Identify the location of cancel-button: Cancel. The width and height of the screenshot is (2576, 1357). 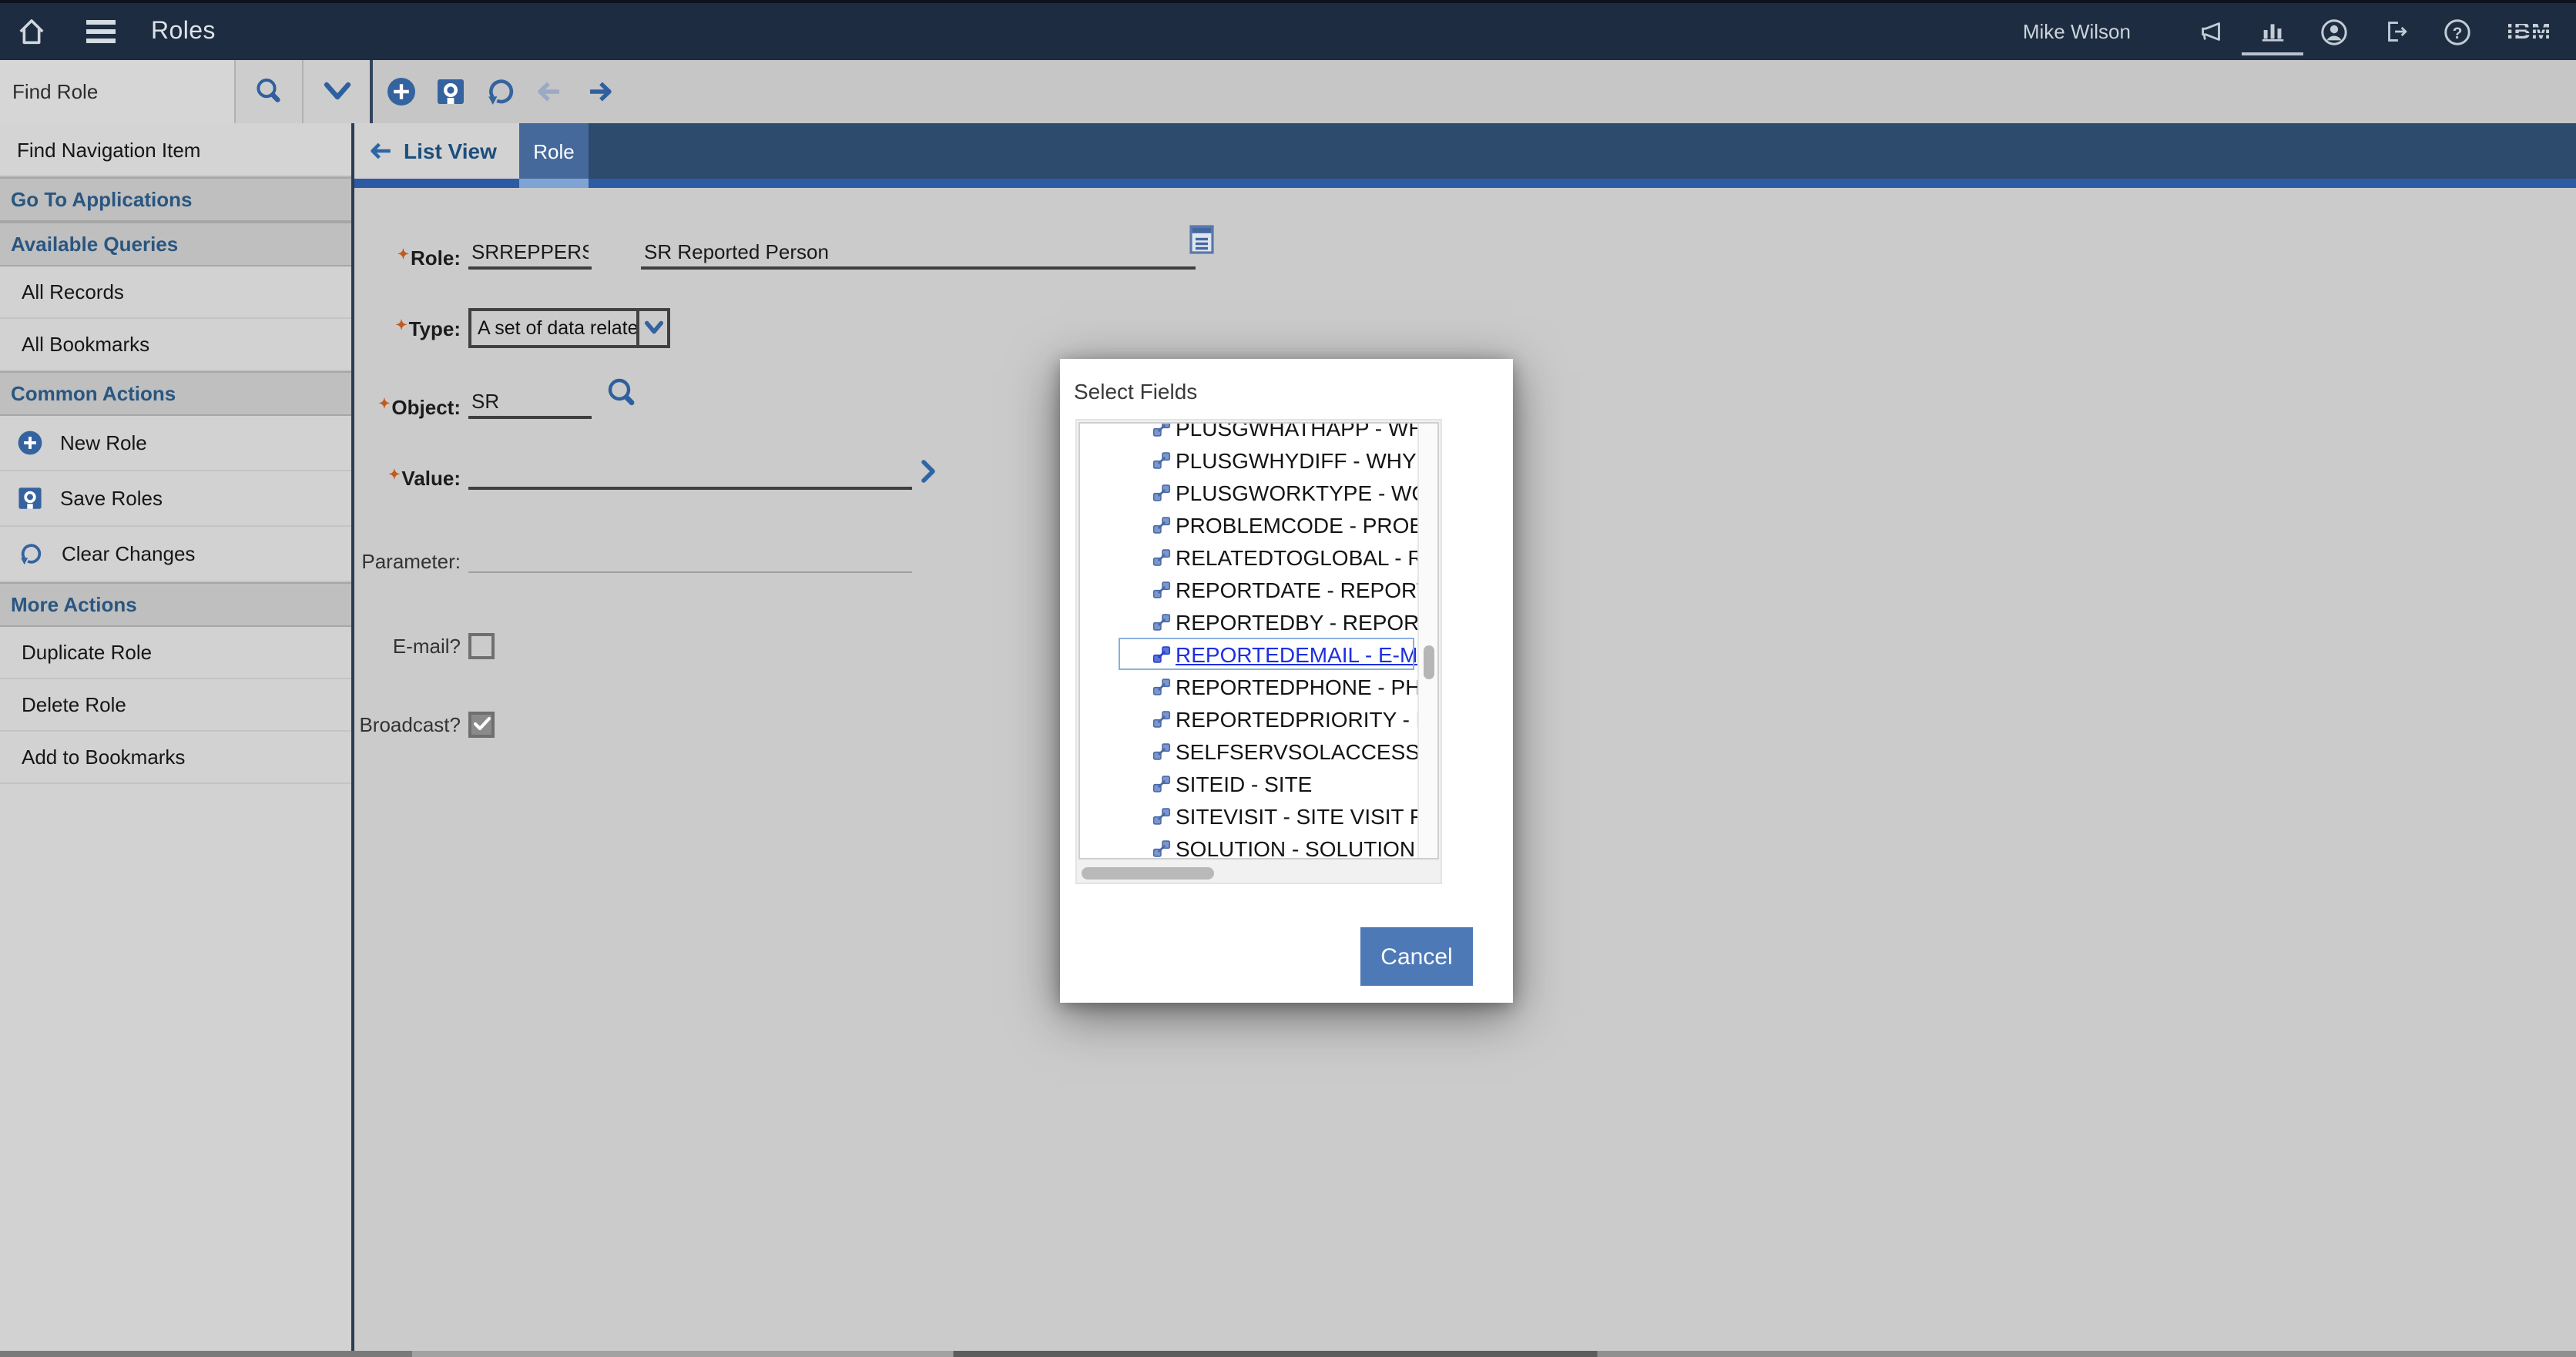
(1416, 956).